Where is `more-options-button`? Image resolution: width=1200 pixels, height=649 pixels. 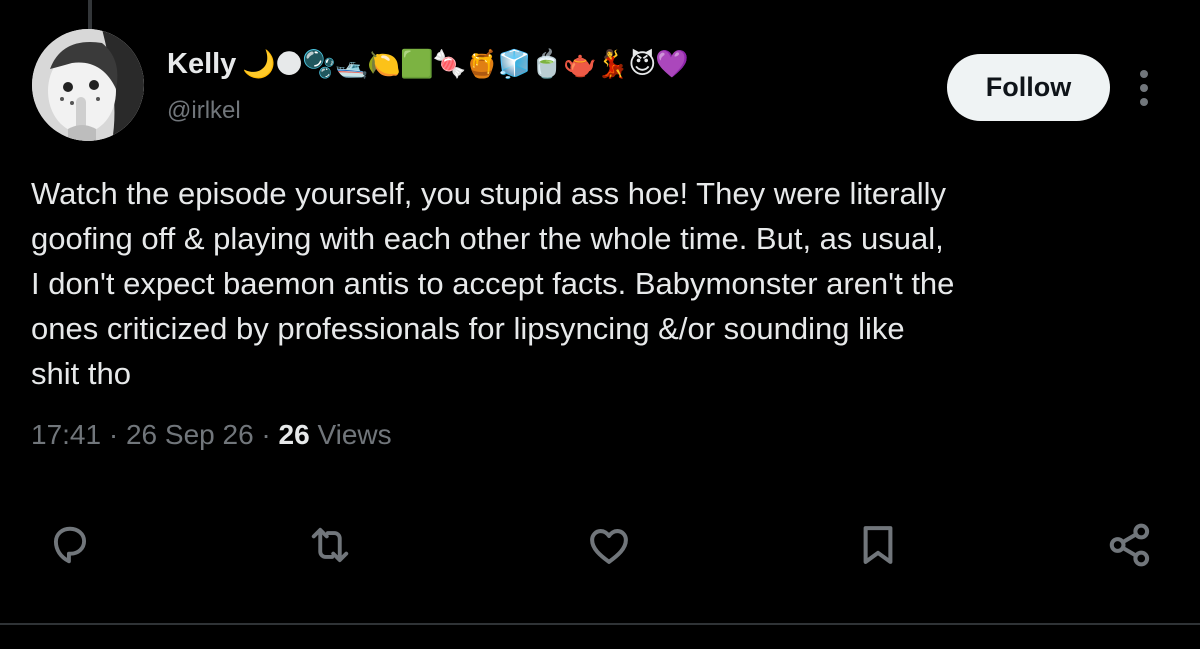
more-options-button is located at coordinates (1144, 88).